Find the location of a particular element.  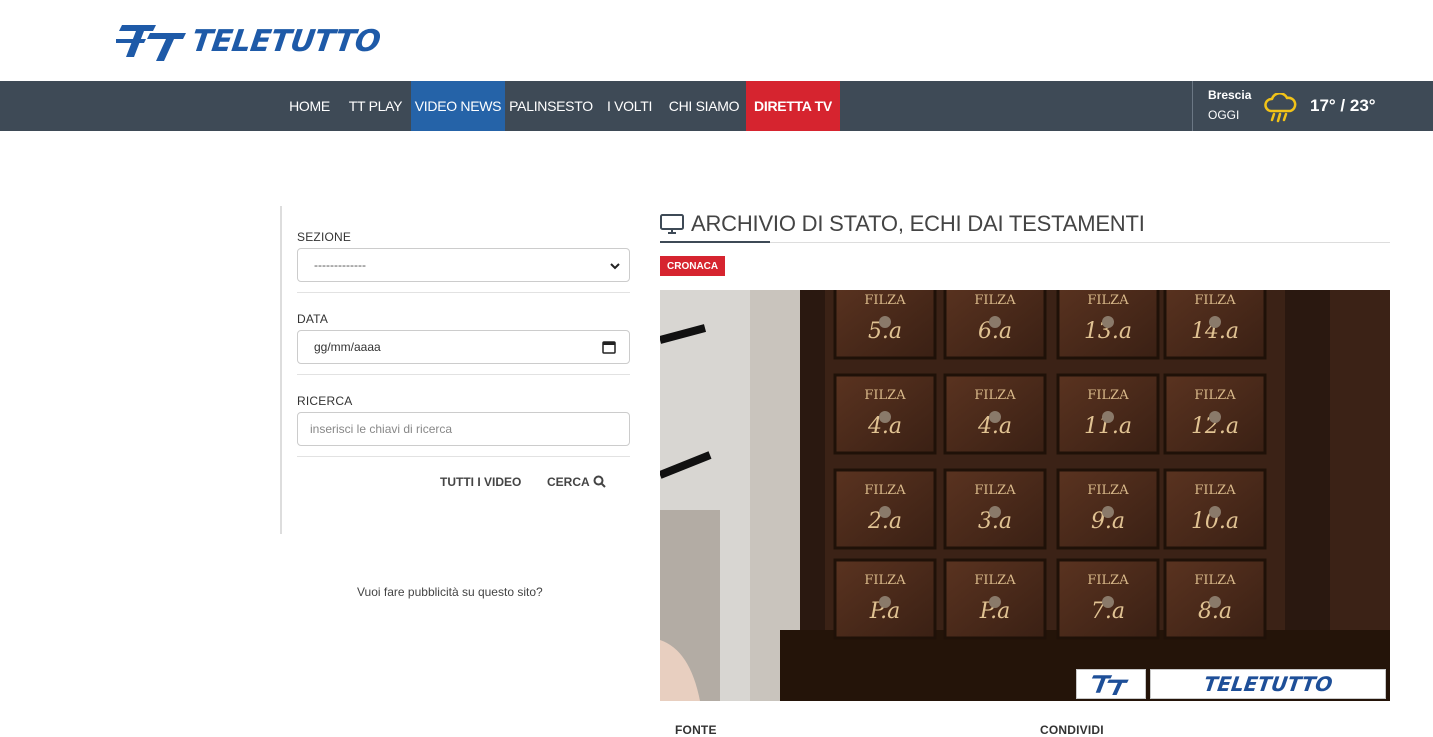

share-label: CONDIVIDI is located at coordinates (1072, 730).